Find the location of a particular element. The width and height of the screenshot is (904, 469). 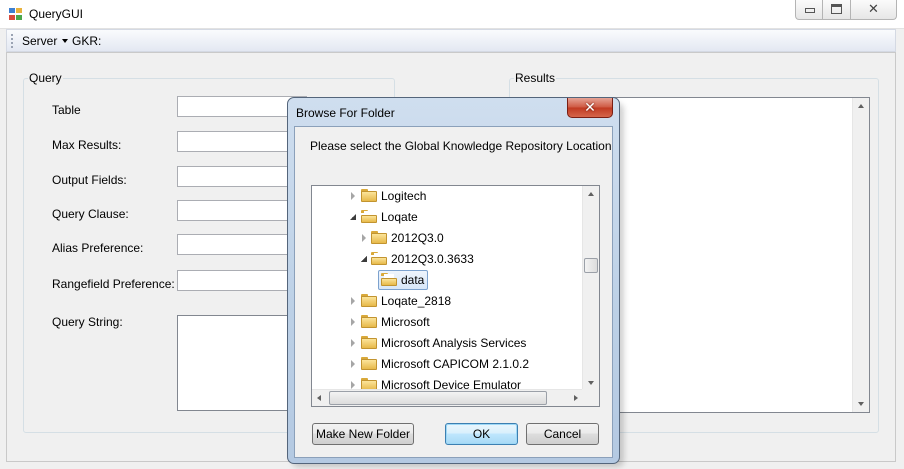

tree-horizontal-scrollbar is located at coordinates (448, 397).